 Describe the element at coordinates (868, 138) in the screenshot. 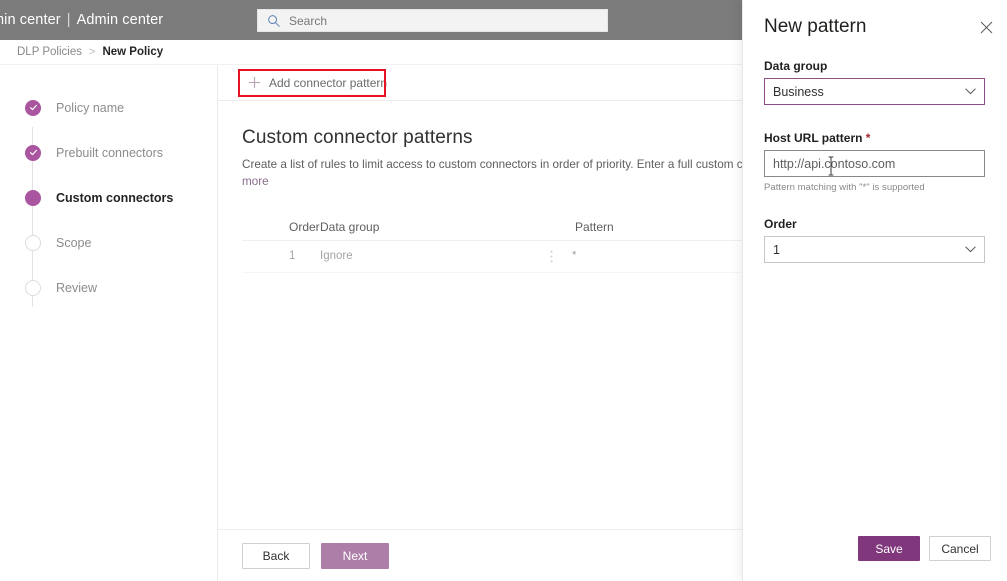

I see `required-marker: *` at that location.